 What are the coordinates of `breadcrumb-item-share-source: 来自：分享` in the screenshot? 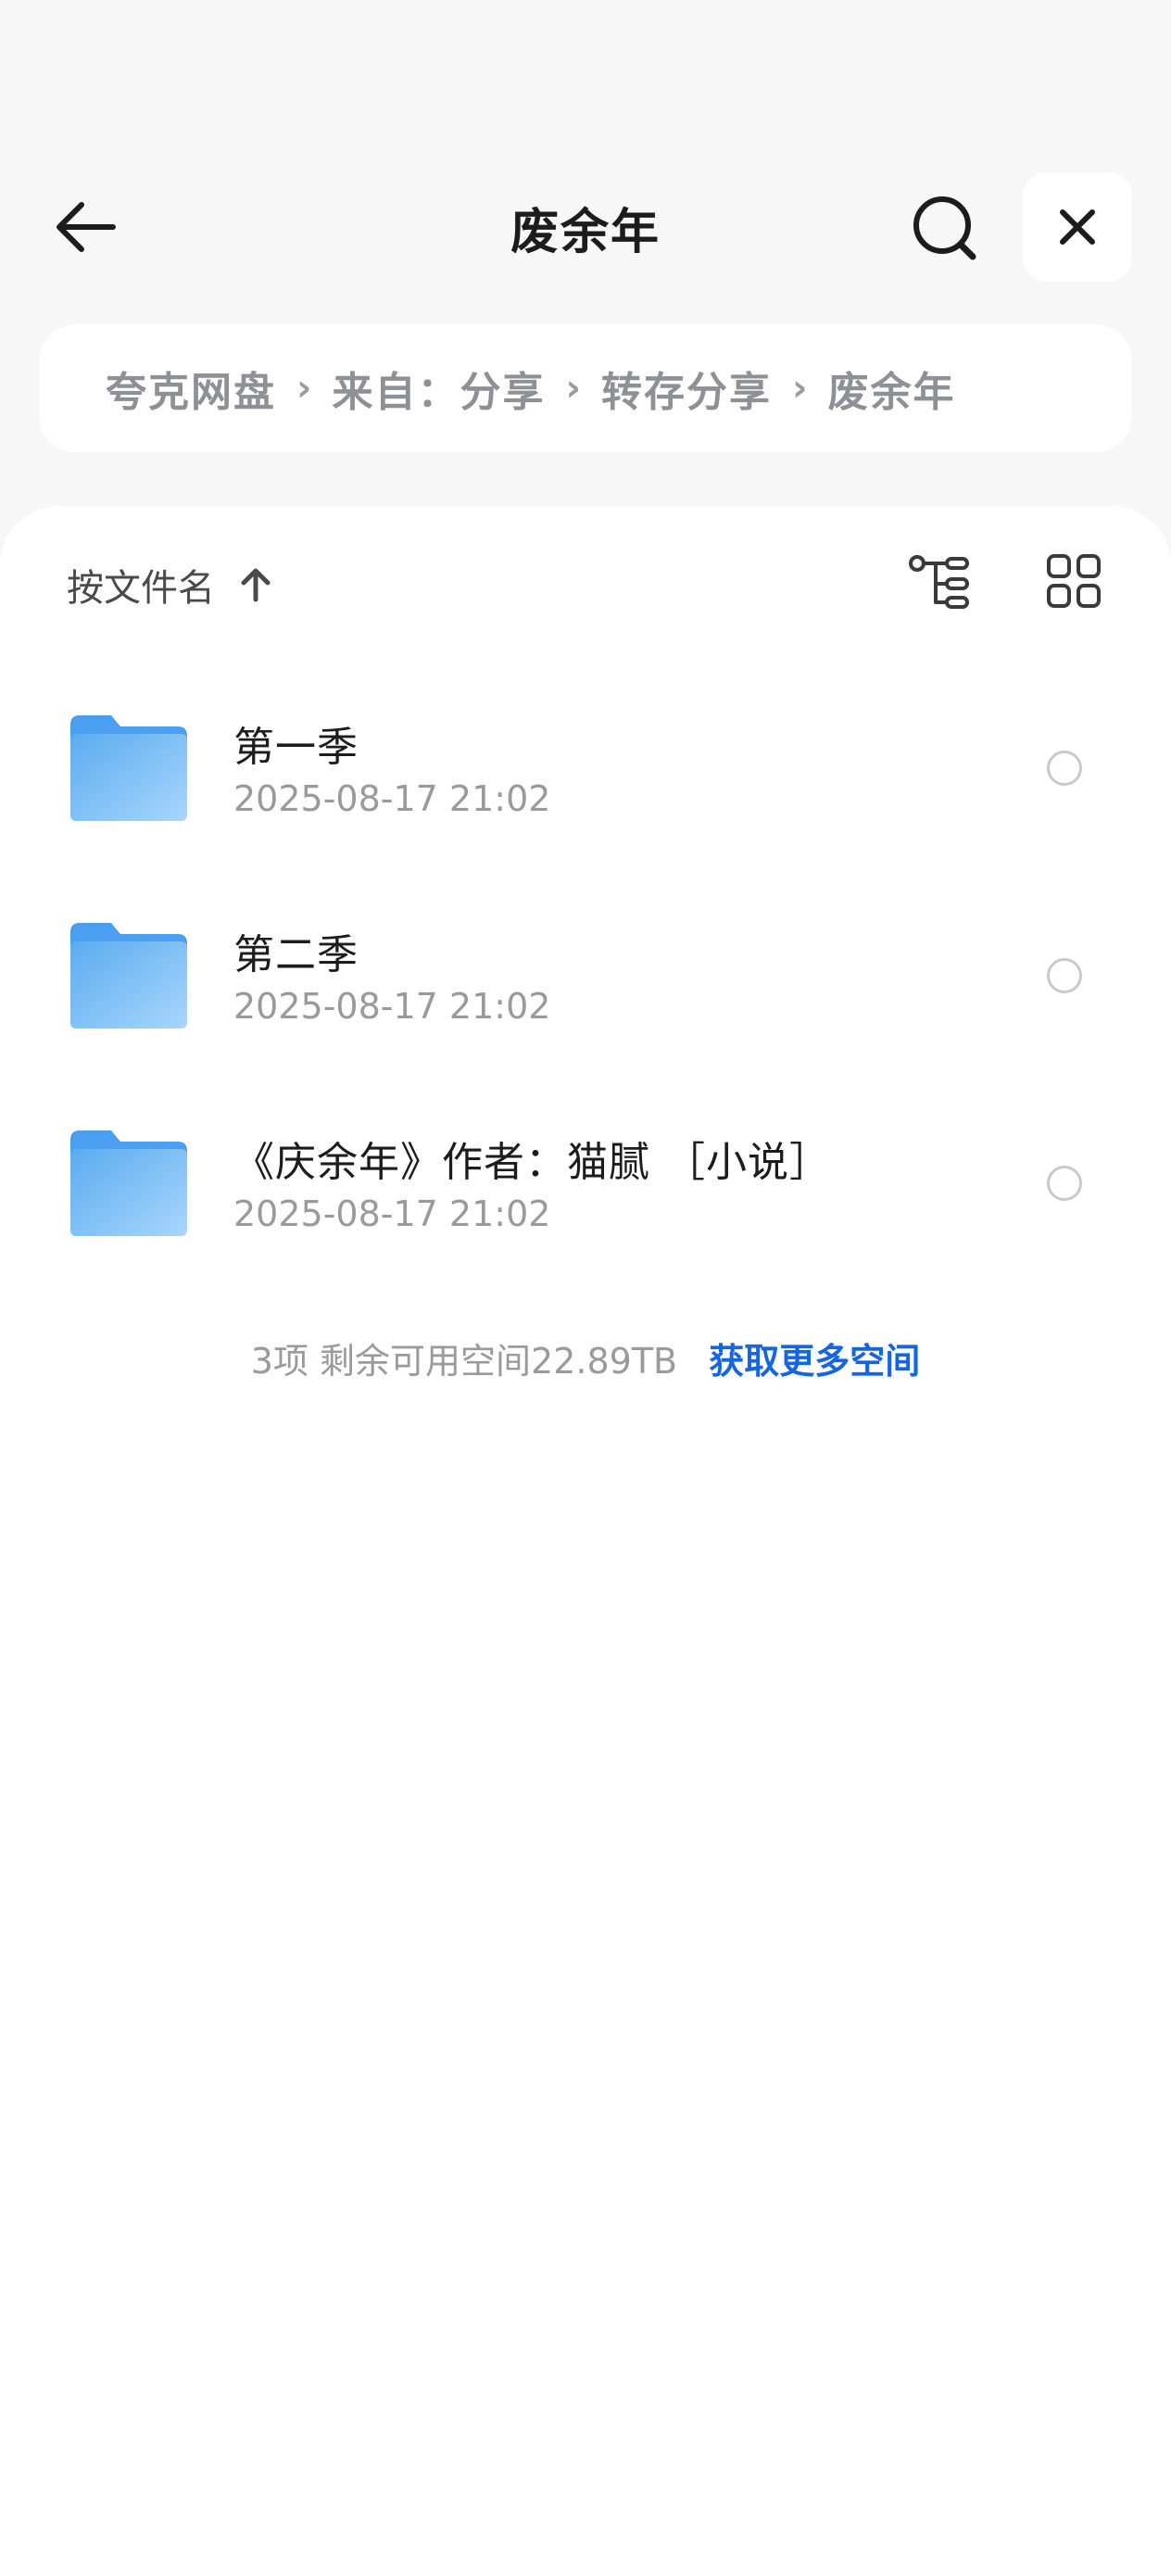 It's located at (439, 388).